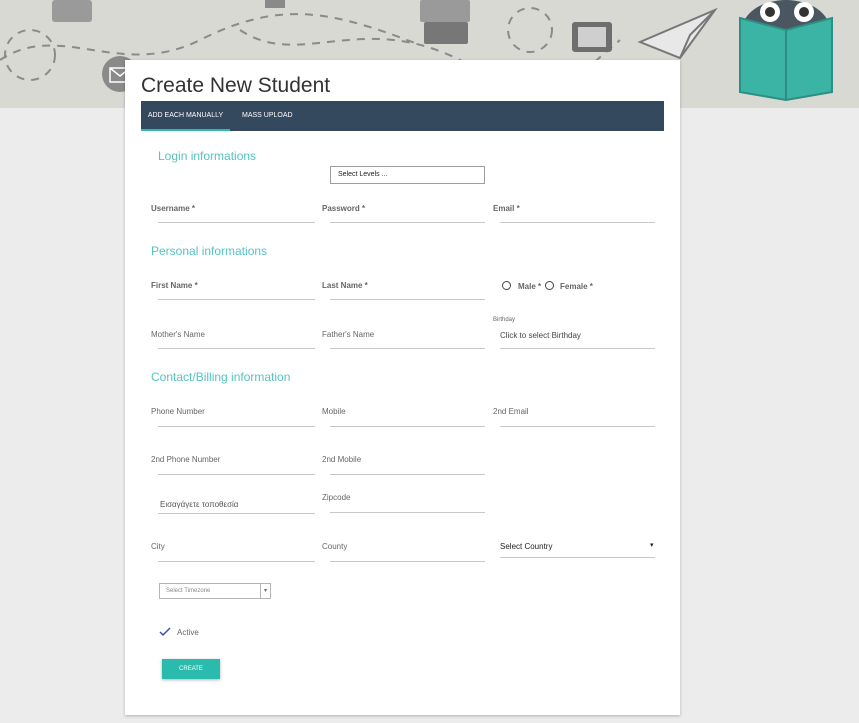  Describe the element at coordinates (236, 299) in the screenshot. I see `first-name-input` at that location.